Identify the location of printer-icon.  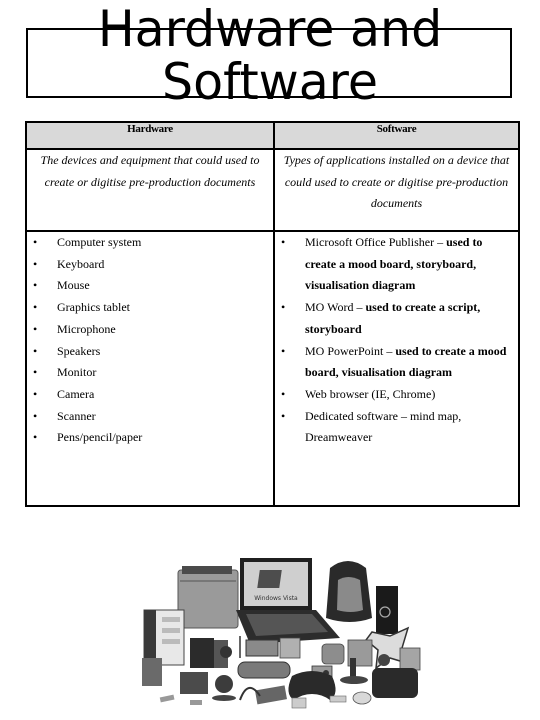
(208, 597).